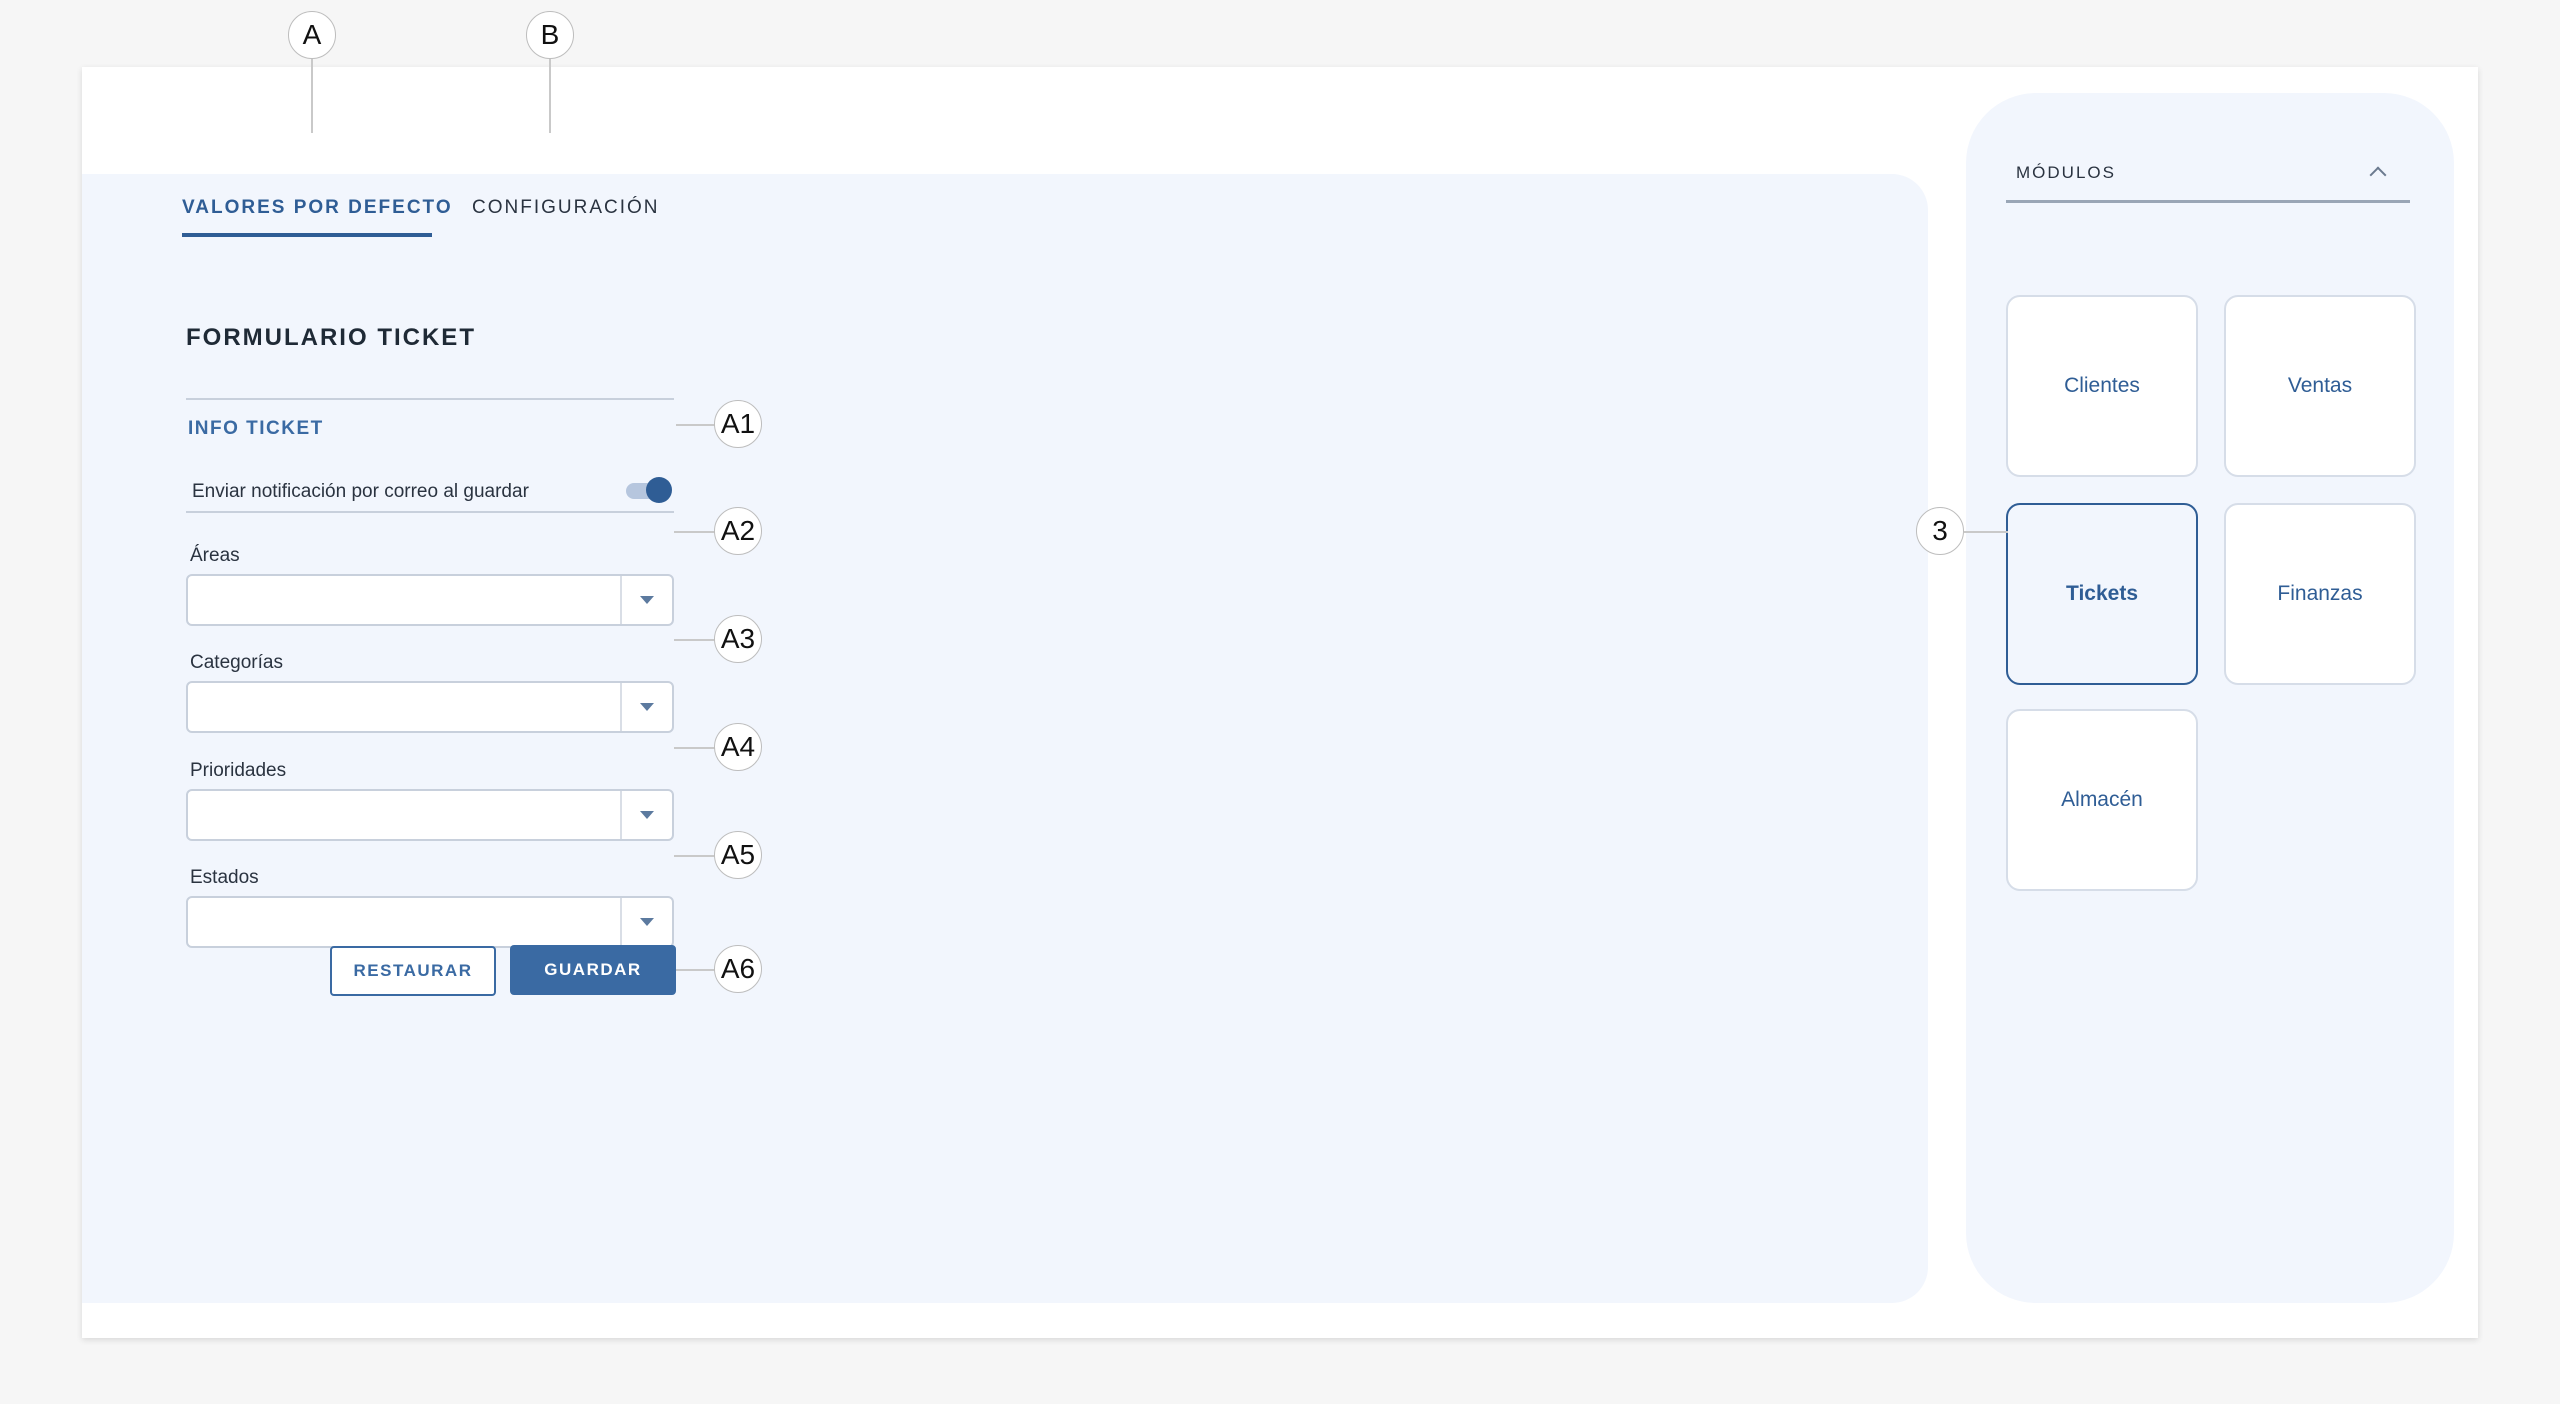 The image size is (2560, 1404). What do you see at coordinates (256, 428) in the screenshot?
I see `section-title: INFO TICKET` at bounding box center [256, 428].